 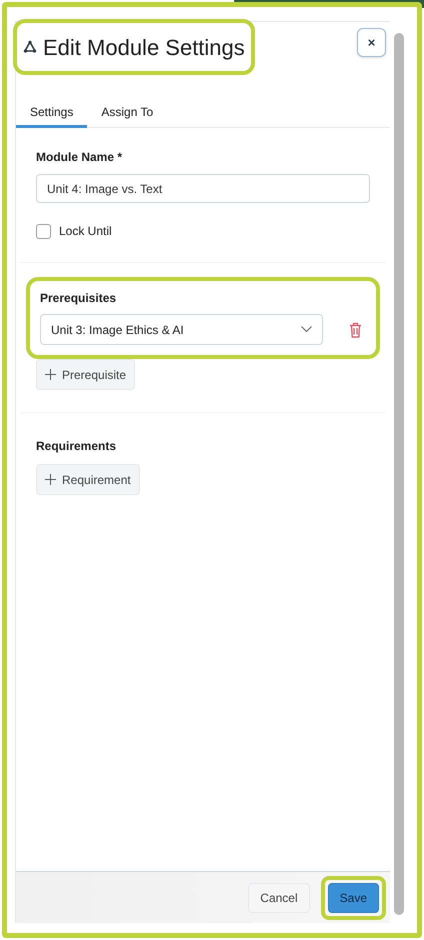 What do you see at coordinates (127, 113) in the screenshot?
I see `tab: Assign To` at bounding box center [127, 113].